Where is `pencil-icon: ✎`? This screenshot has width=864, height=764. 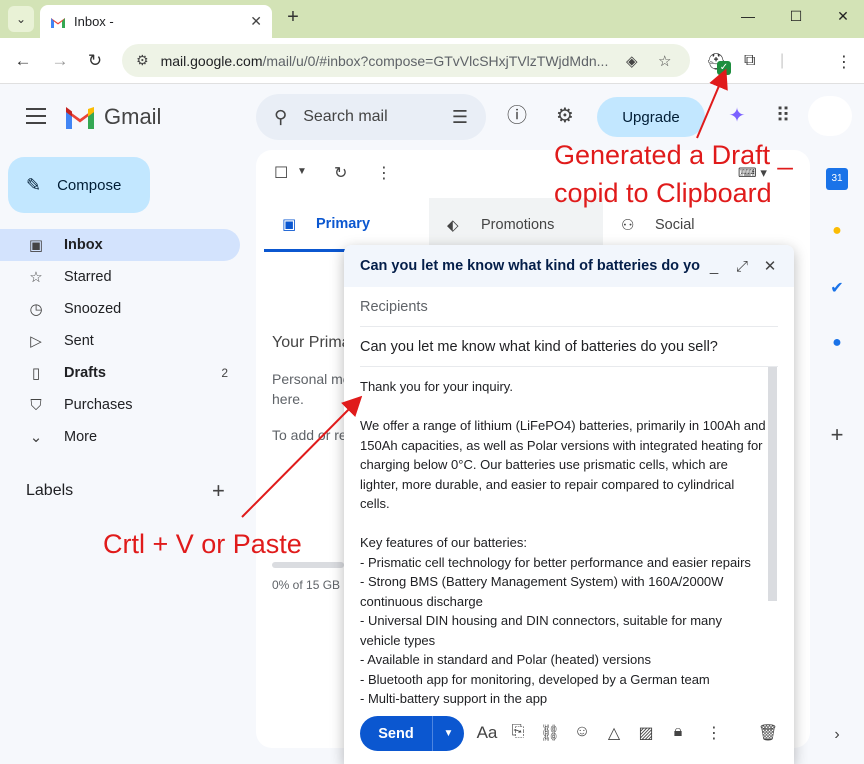 pencil-icon: ✎ is located at coordinates (34, 184).